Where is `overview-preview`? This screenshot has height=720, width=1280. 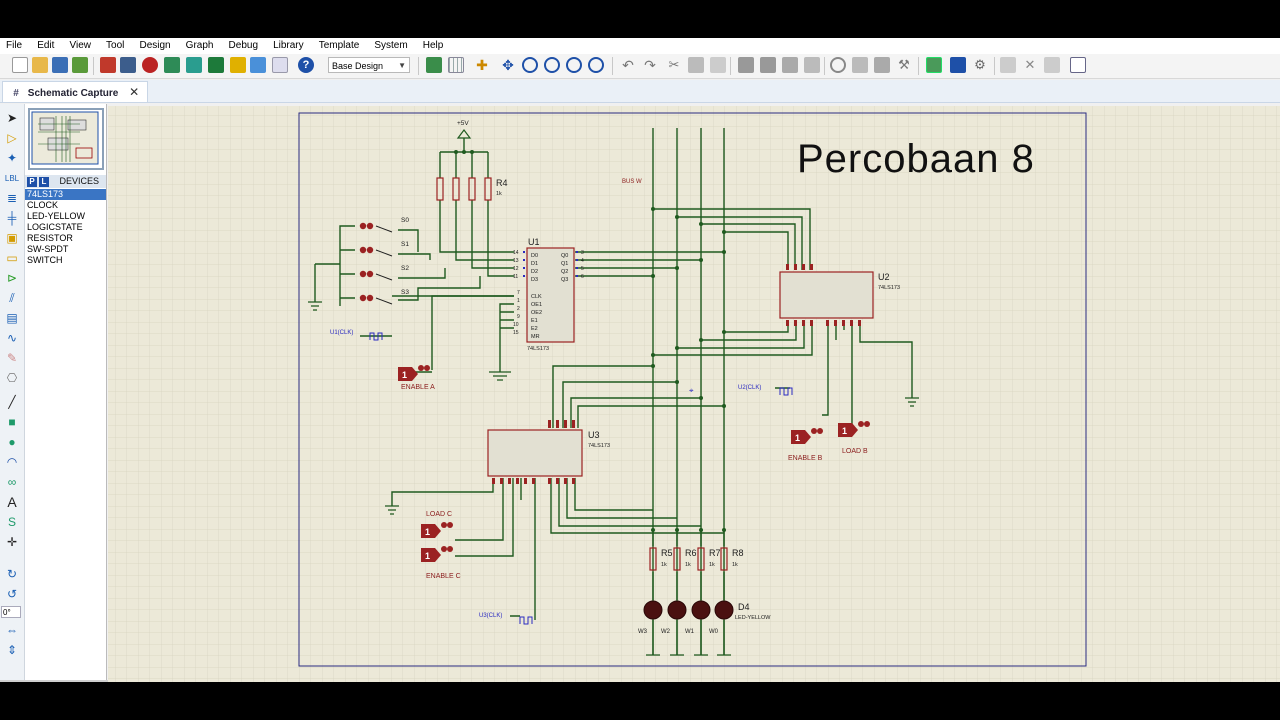 overview-preview is located at coordinates (66, 139).